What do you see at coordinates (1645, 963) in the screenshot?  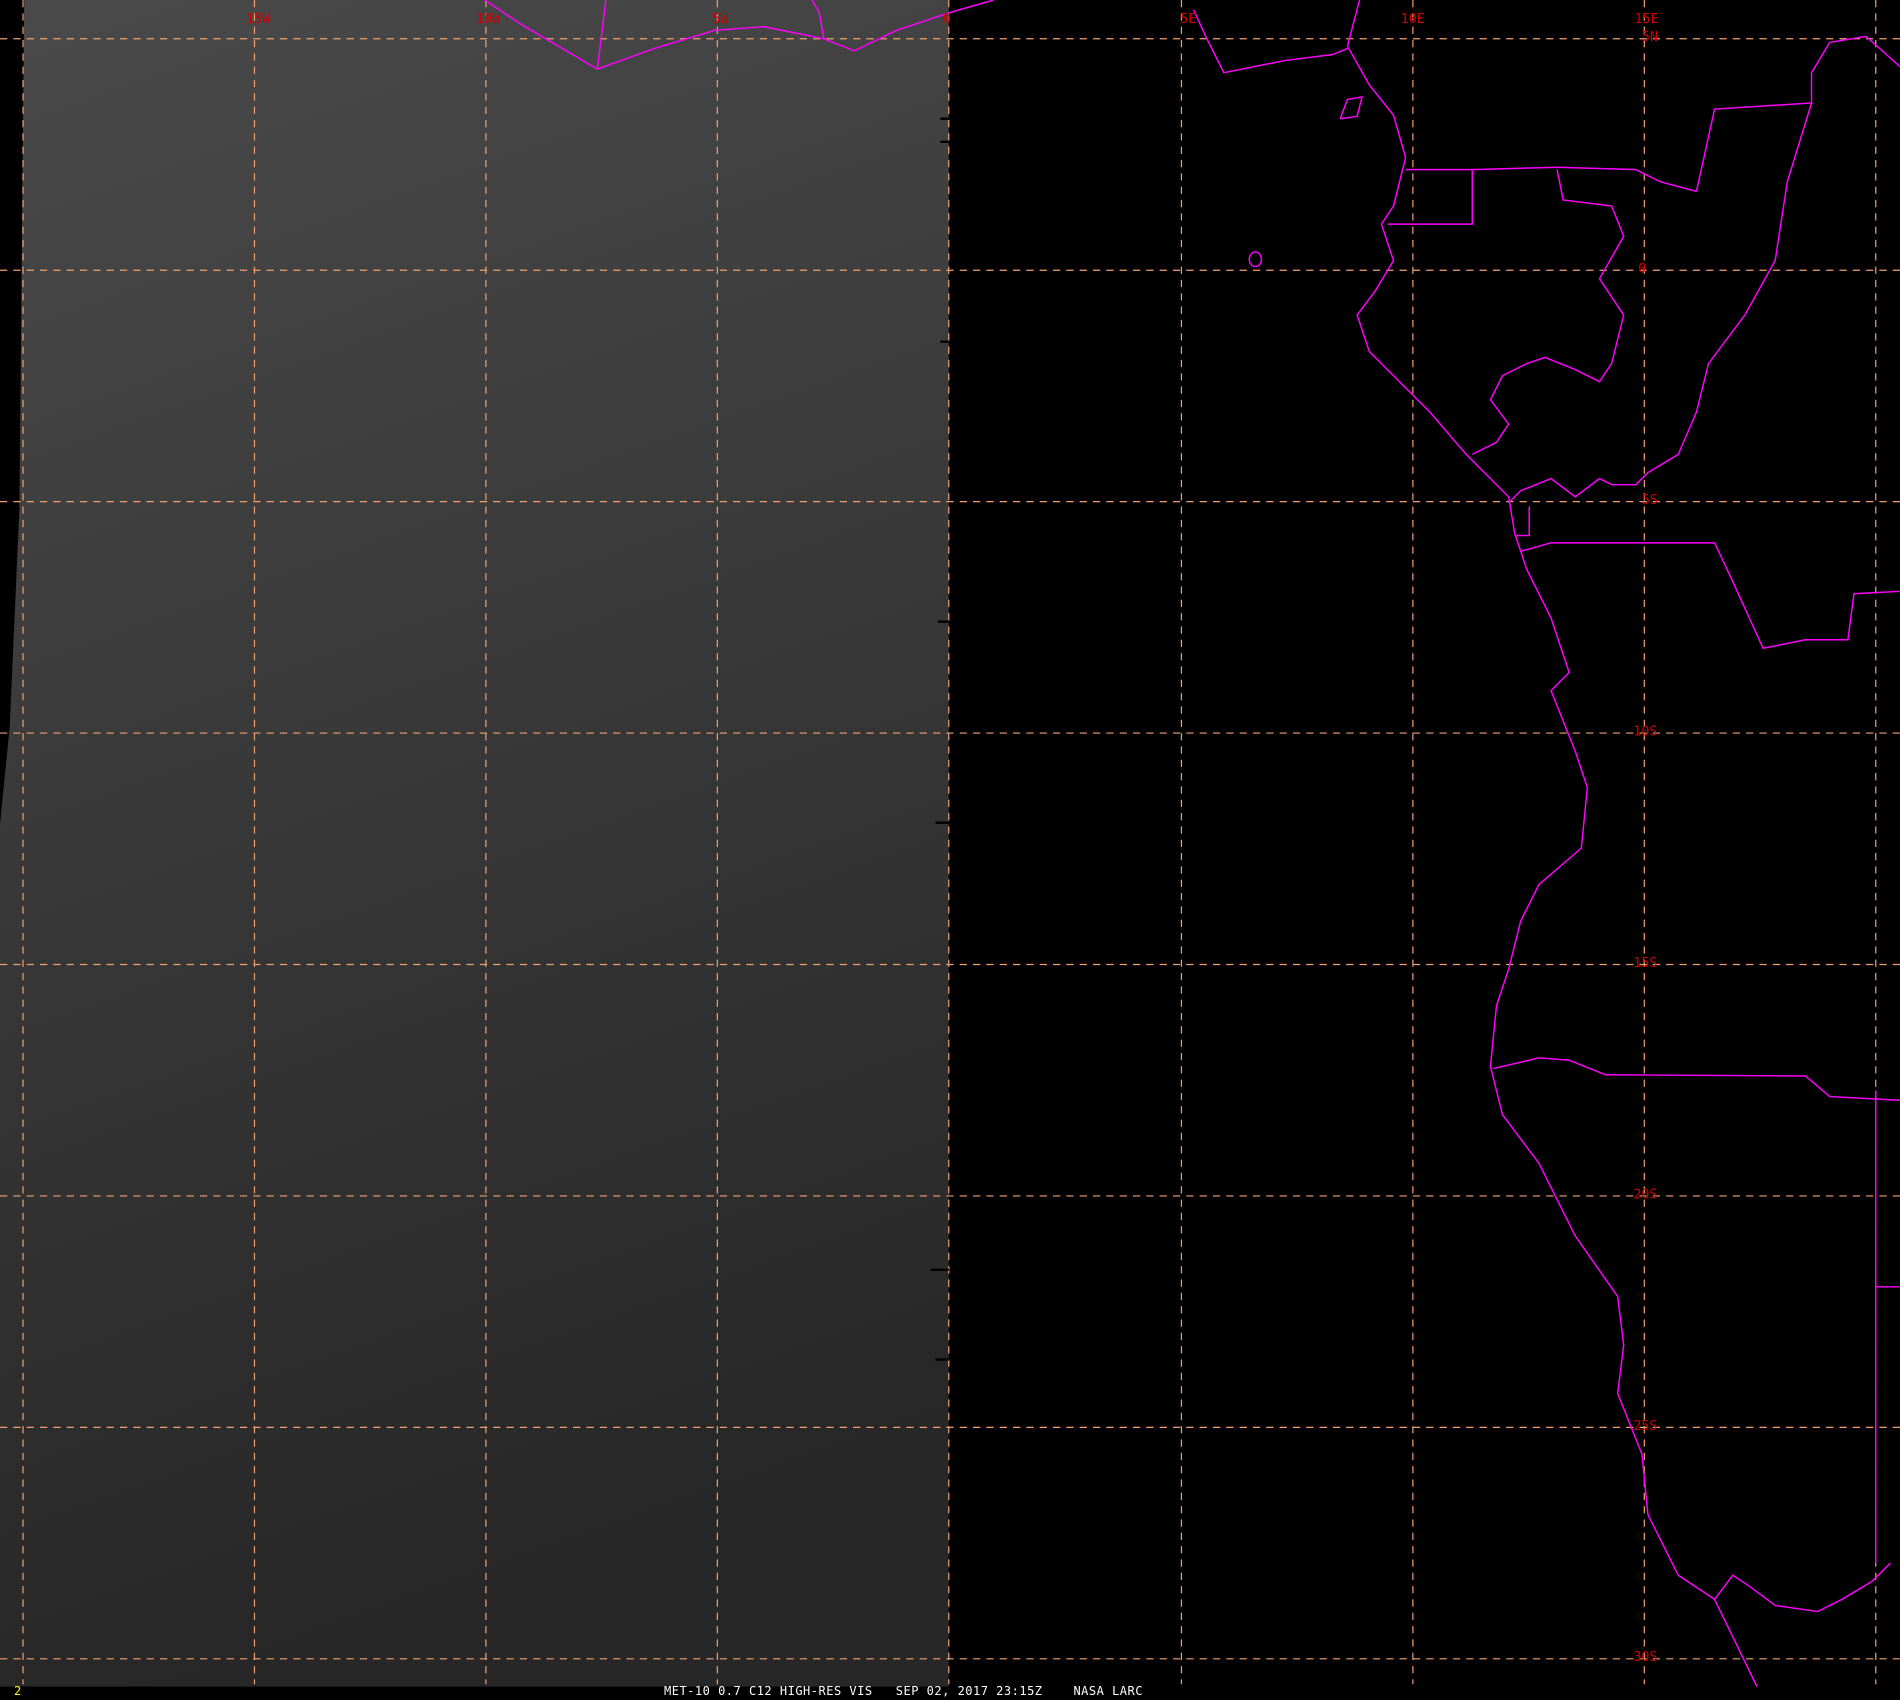 I see `lat-label: 15S` at bounding box center [1645, 963].